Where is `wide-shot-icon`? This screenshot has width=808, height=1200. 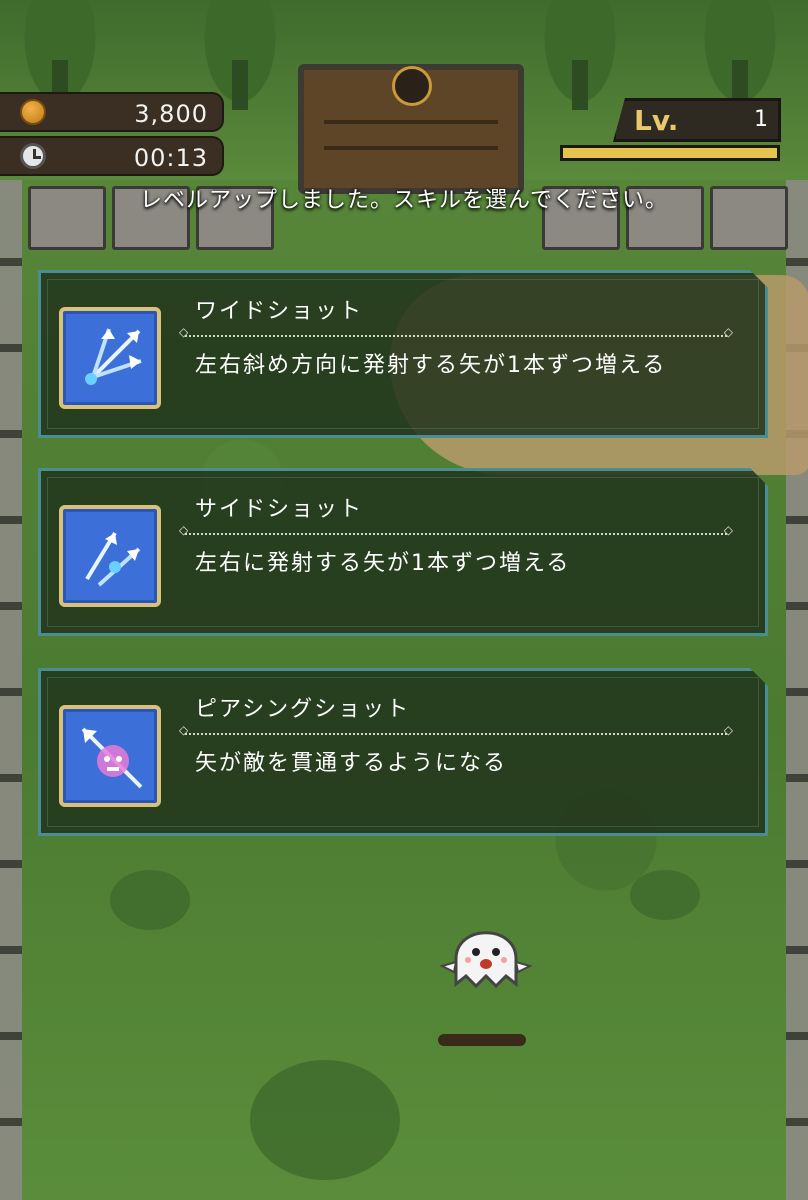
wide-shot-icon is located at coordinates (110, 358).